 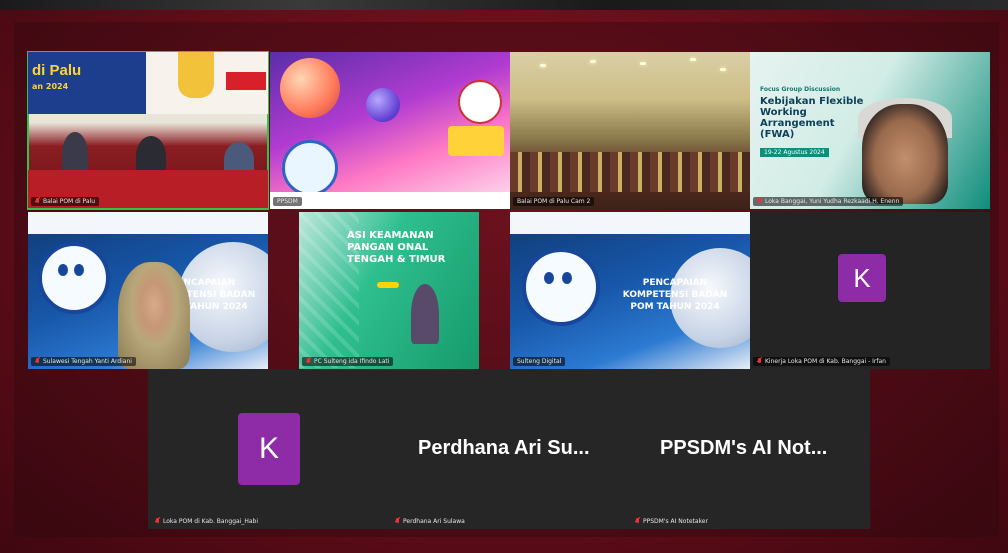 I want to click on participant-name: Kinerja Loka POM di Kab. Banggai - Irfan, so click(x=825, y=361).